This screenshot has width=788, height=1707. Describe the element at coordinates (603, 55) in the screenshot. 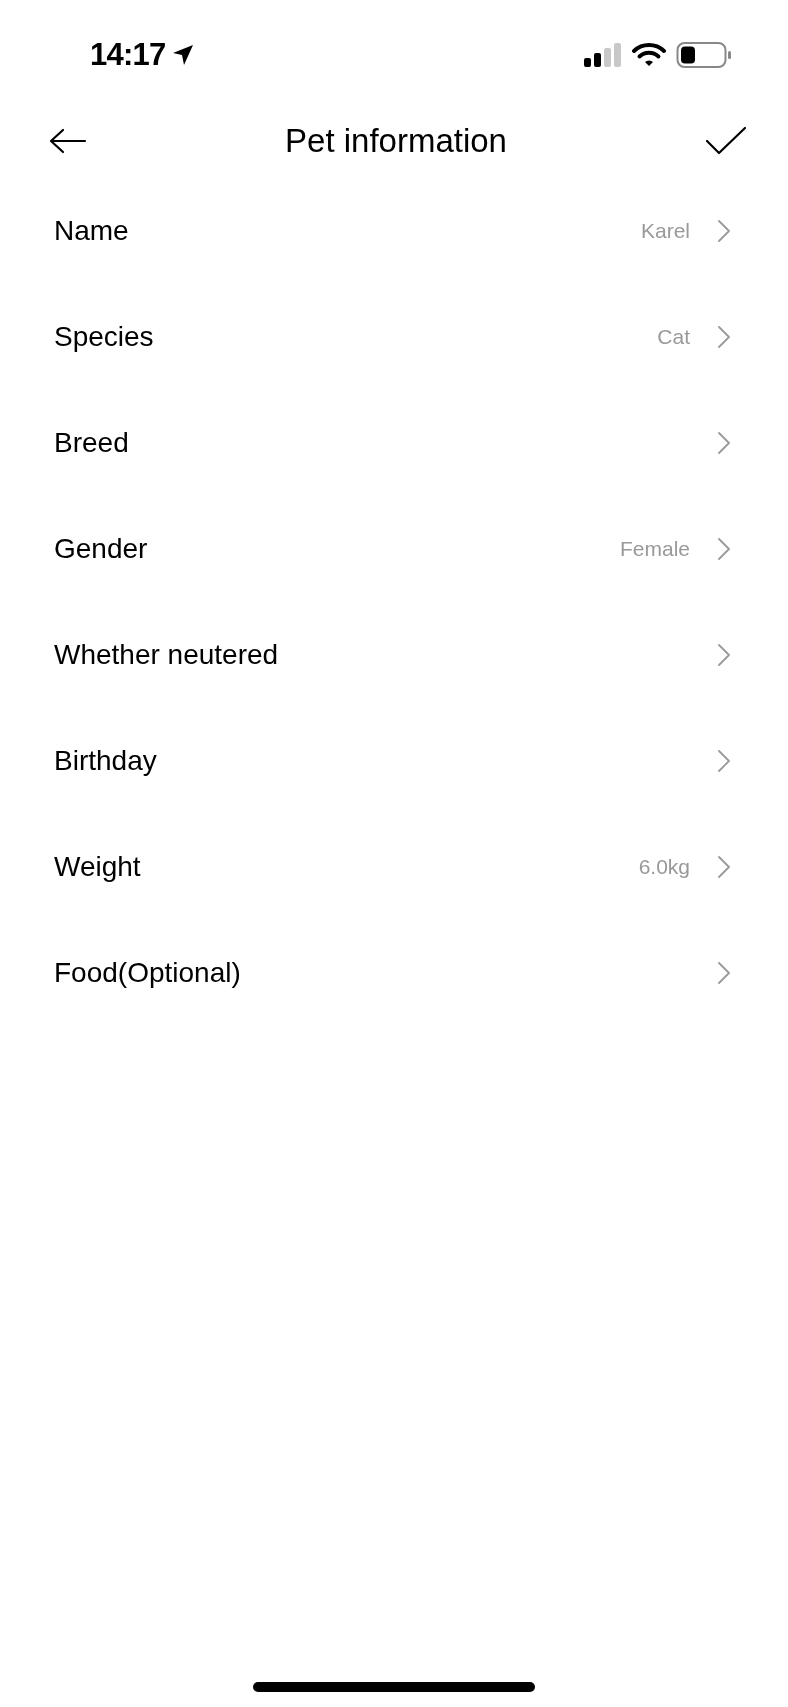

I see `signal-icon` at that location.